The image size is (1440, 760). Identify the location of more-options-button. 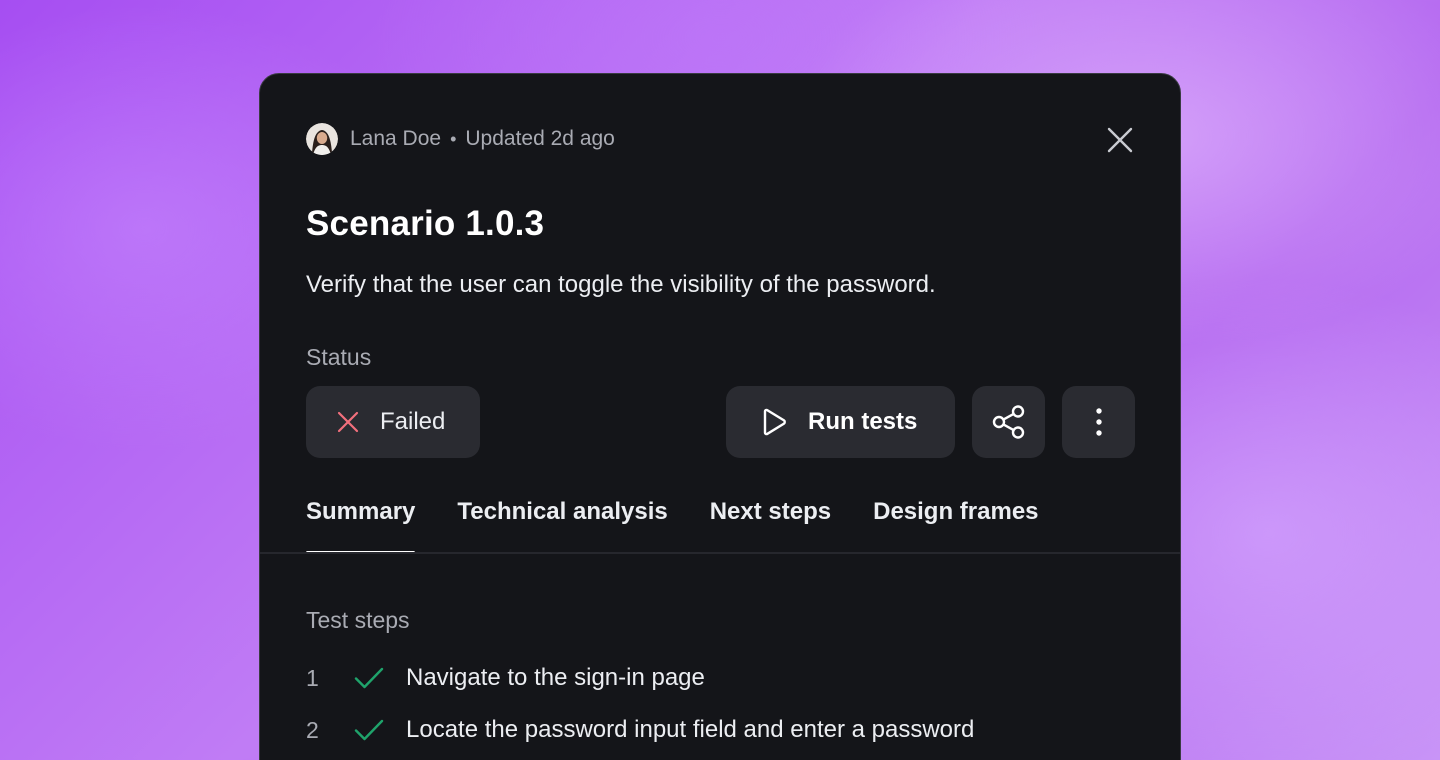
(1098, 422).